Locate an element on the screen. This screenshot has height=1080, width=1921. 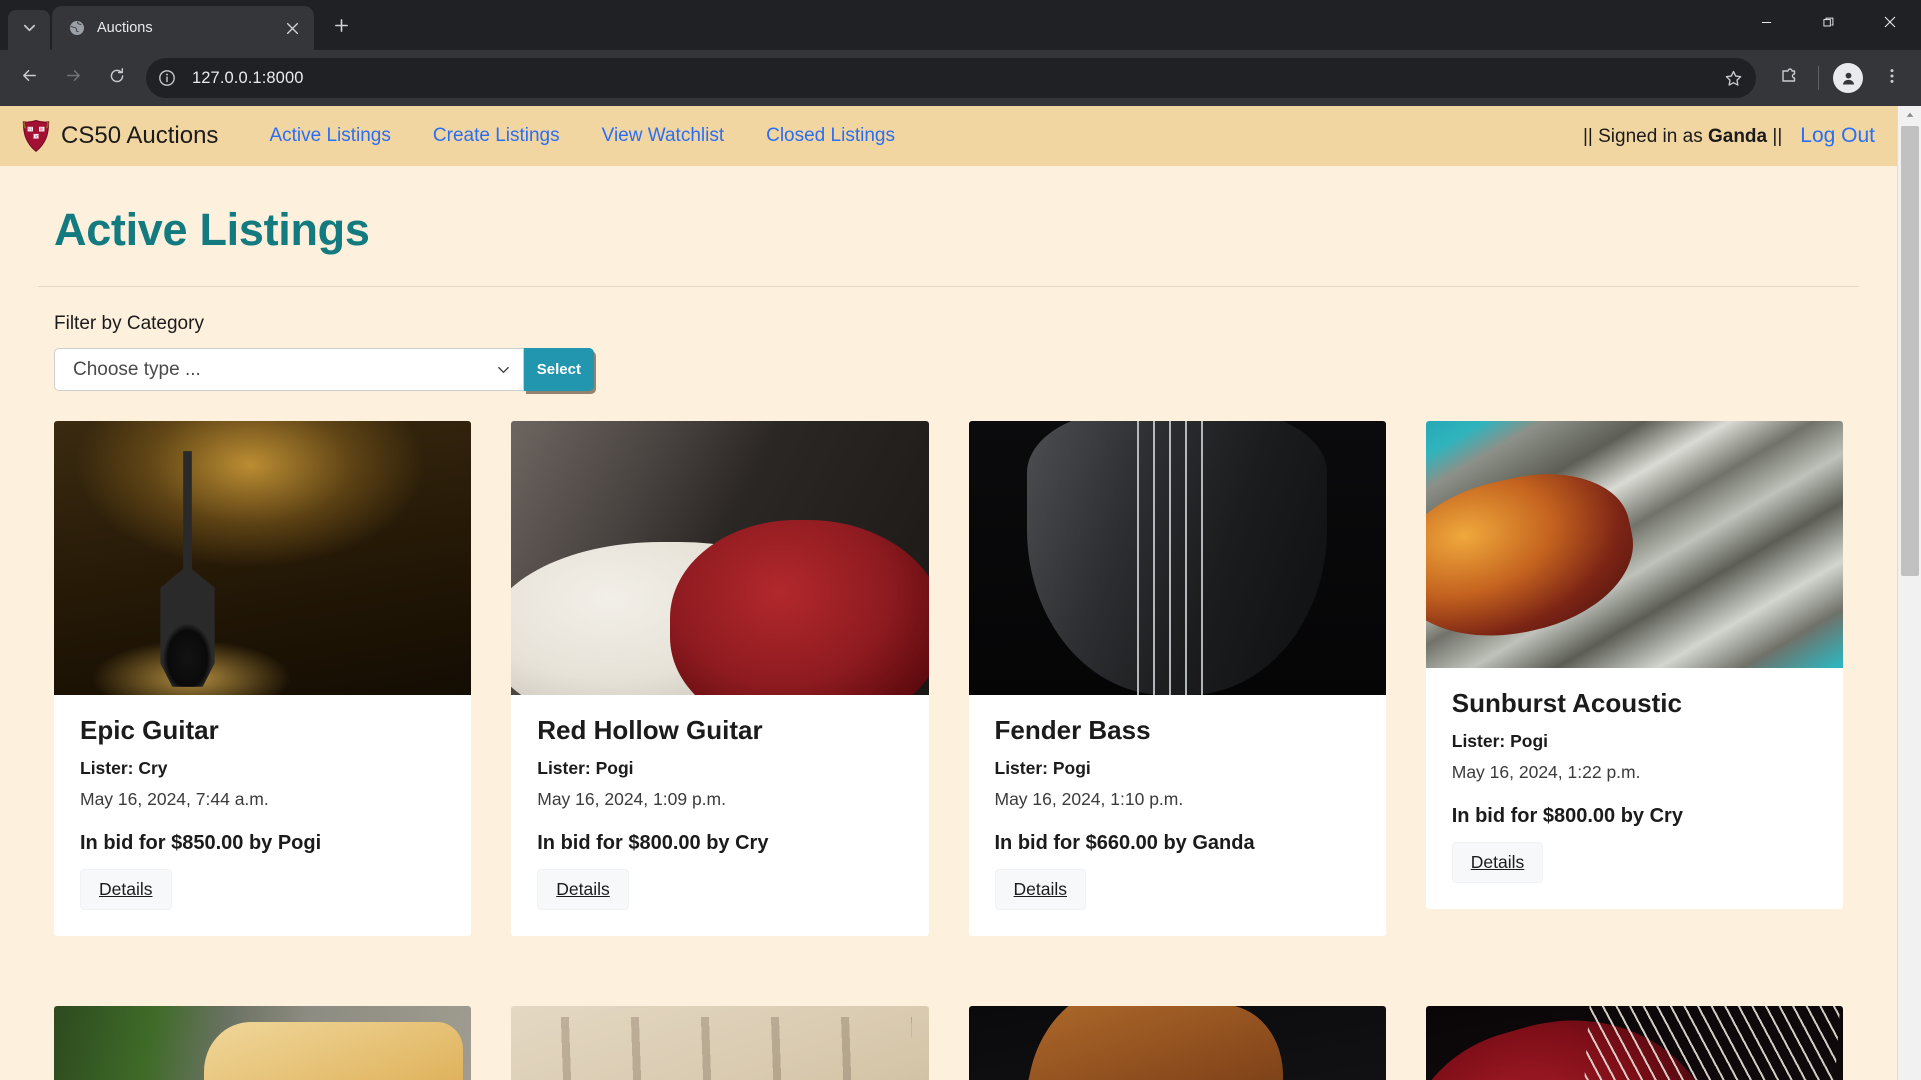
tab-title: Auctions is located at coordinates (125, 28).